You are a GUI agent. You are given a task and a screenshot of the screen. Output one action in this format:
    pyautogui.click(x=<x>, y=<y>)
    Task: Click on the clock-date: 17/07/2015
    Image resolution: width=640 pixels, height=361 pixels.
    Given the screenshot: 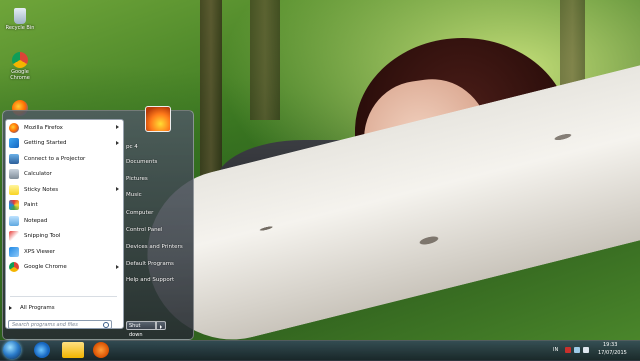 What is the action you would take?
    pyautogui.click(x=612, y=353)
    